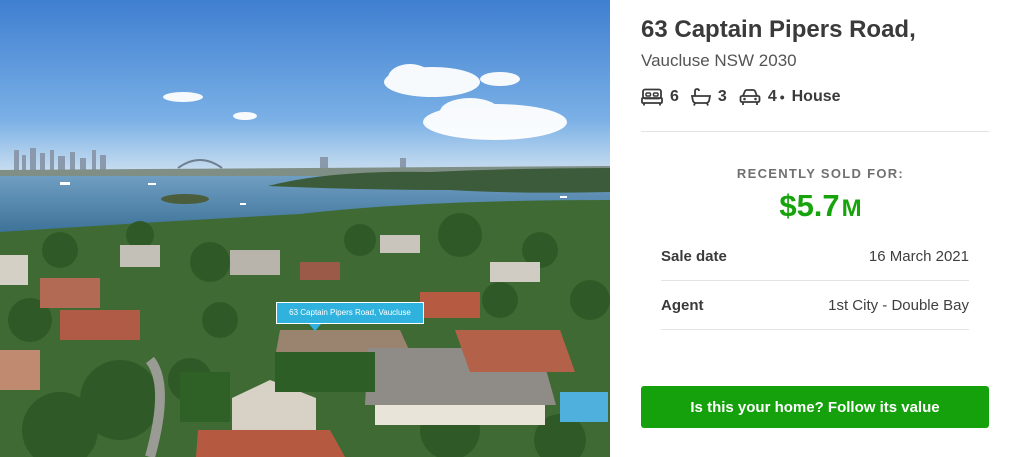  What do you see at coordinates (652, 97) in the screenshot?
I see `bed-icon` at bounding box center [652, 97].